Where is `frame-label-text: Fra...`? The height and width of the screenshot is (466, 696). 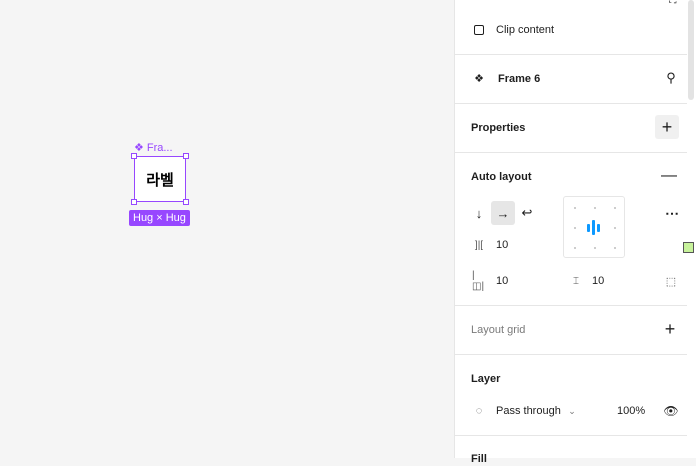
frame-label-text: Fra... is located at coordinates (159, 147).